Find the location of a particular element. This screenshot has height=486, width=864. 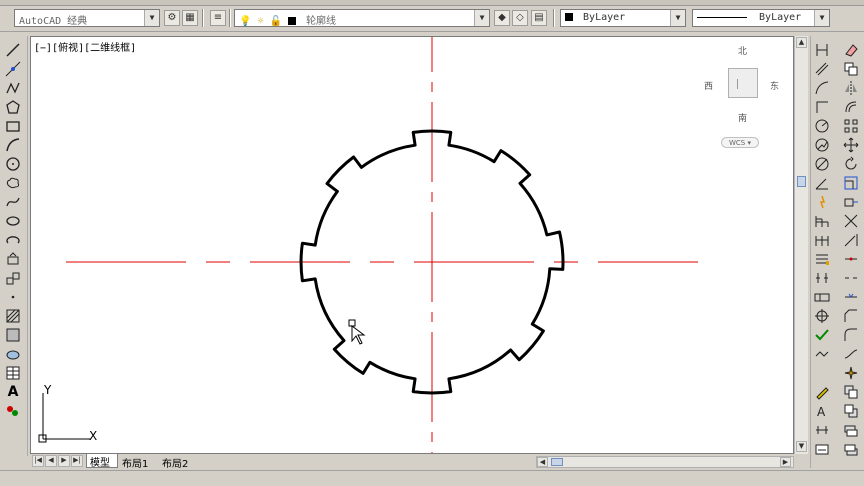

draw-order-front-icon is located at coordinates (851, 392).